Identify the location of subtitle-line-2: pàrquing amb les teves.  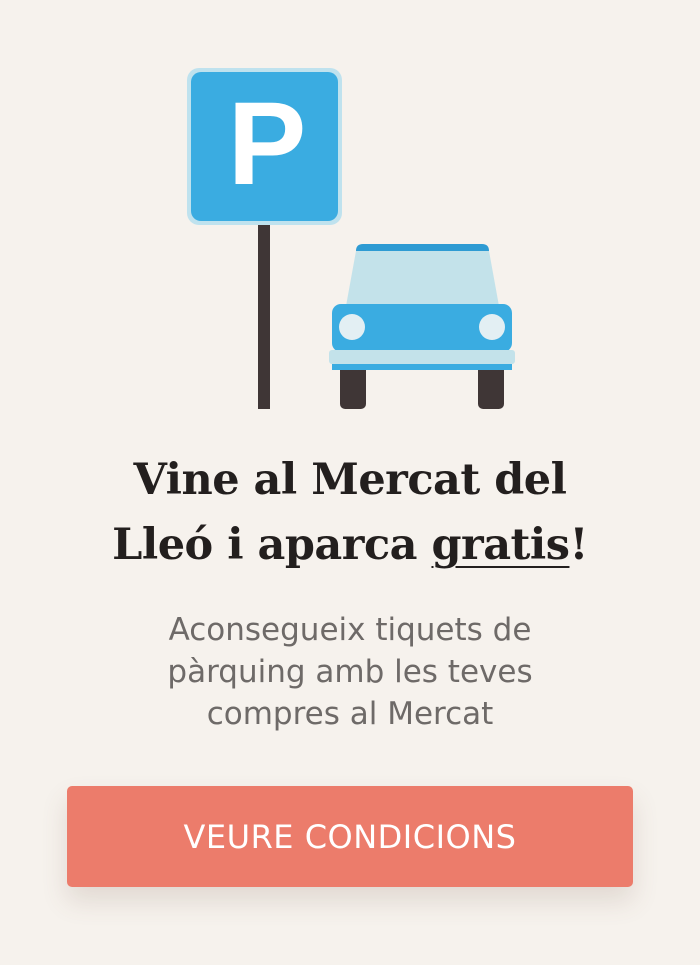
(350, 672).